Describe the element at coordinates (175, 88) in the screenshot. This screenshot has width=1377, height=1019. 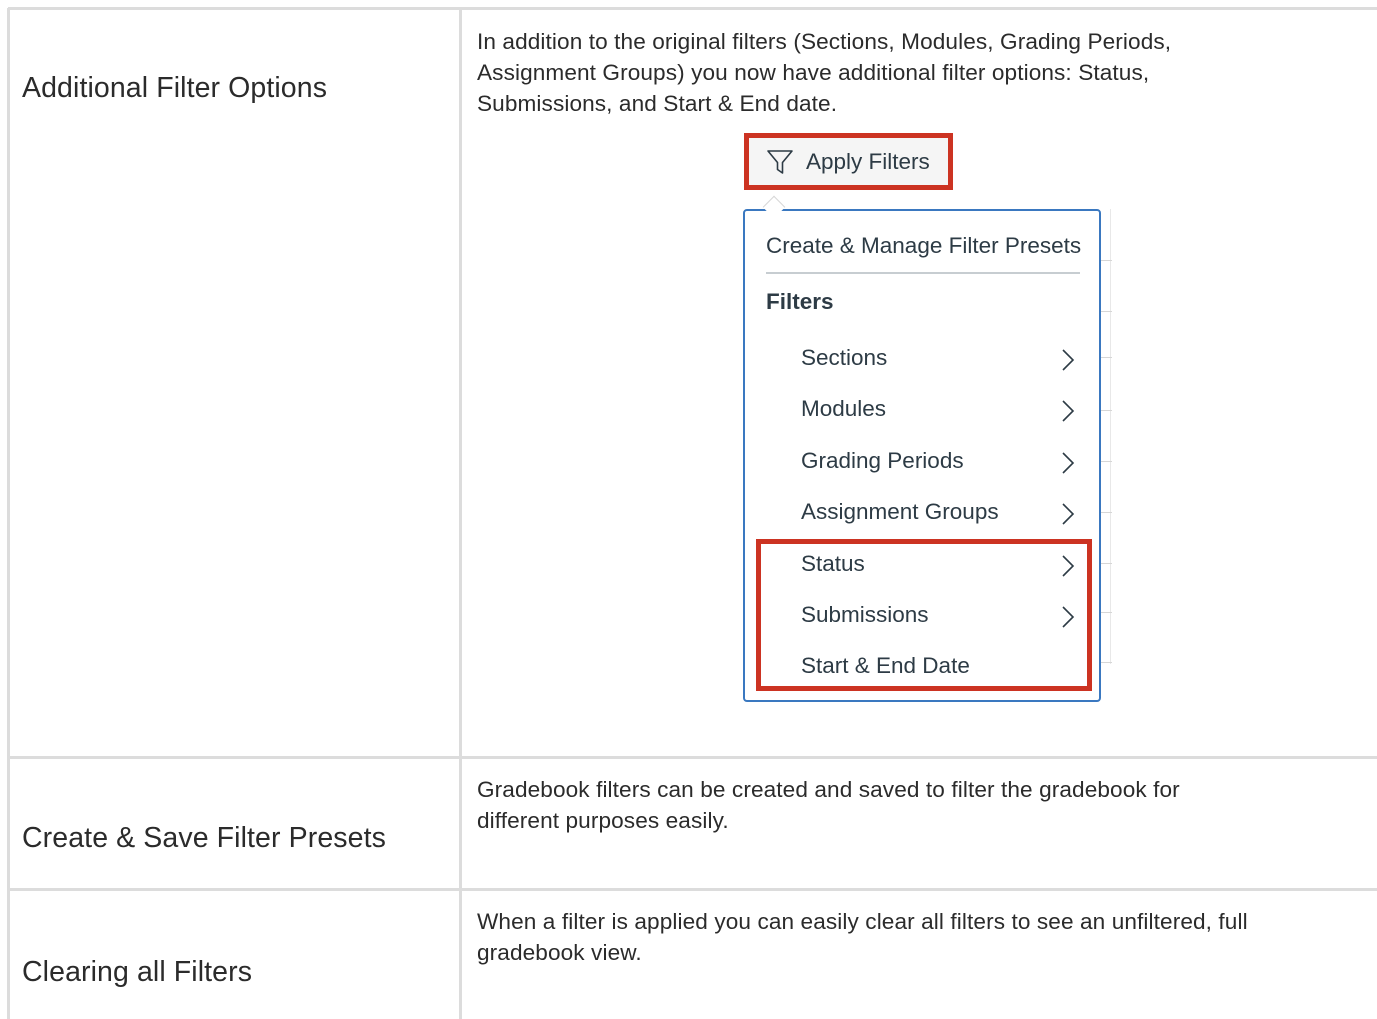
I see `feature-name-additional-filter-options: Additional Filter Options` at that location.